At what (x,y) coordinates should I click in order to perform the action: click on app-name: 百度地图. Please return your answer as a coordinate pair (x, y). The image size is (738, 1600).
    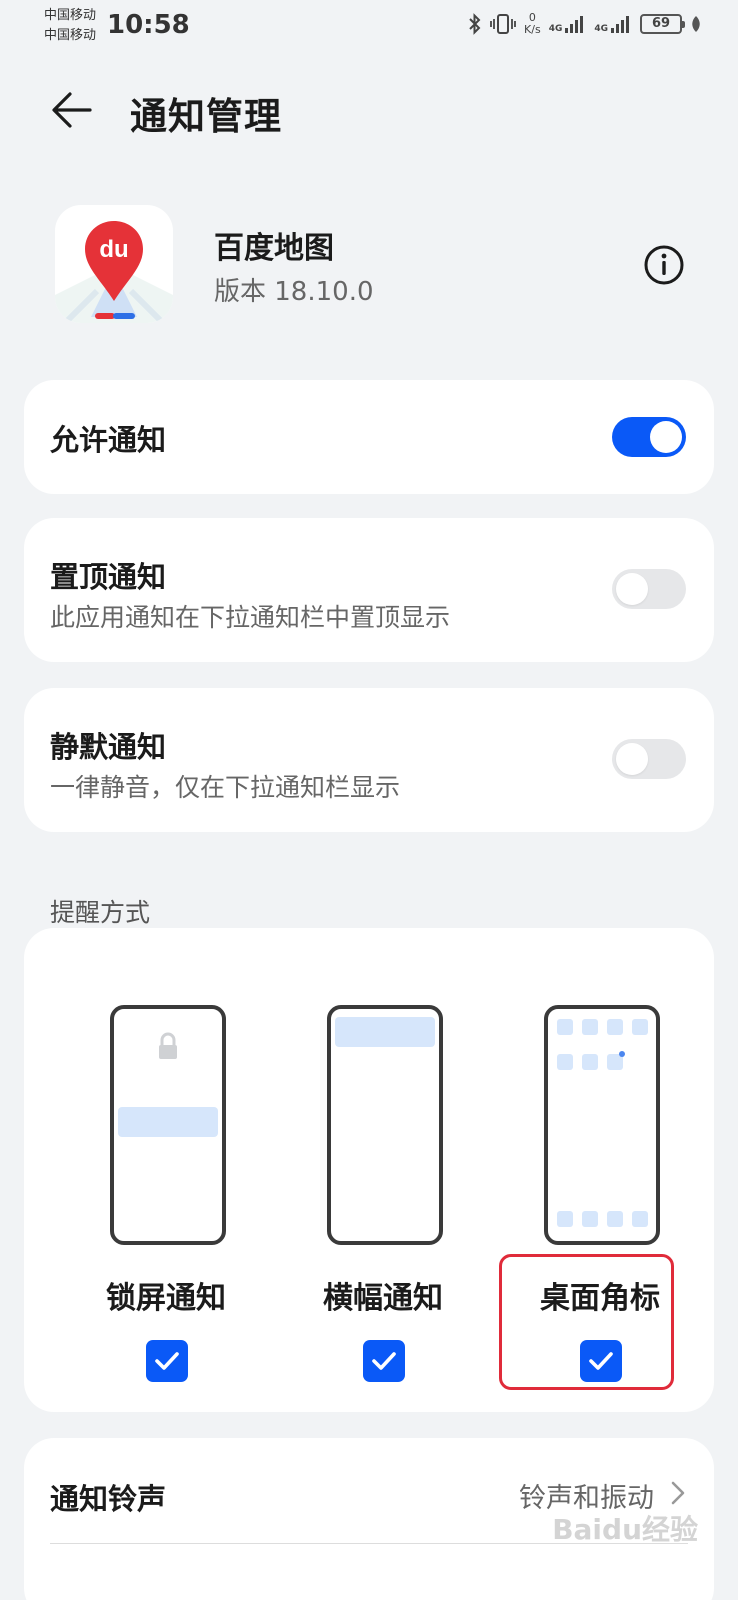
    Looking at the image, I should click on (274, 248).